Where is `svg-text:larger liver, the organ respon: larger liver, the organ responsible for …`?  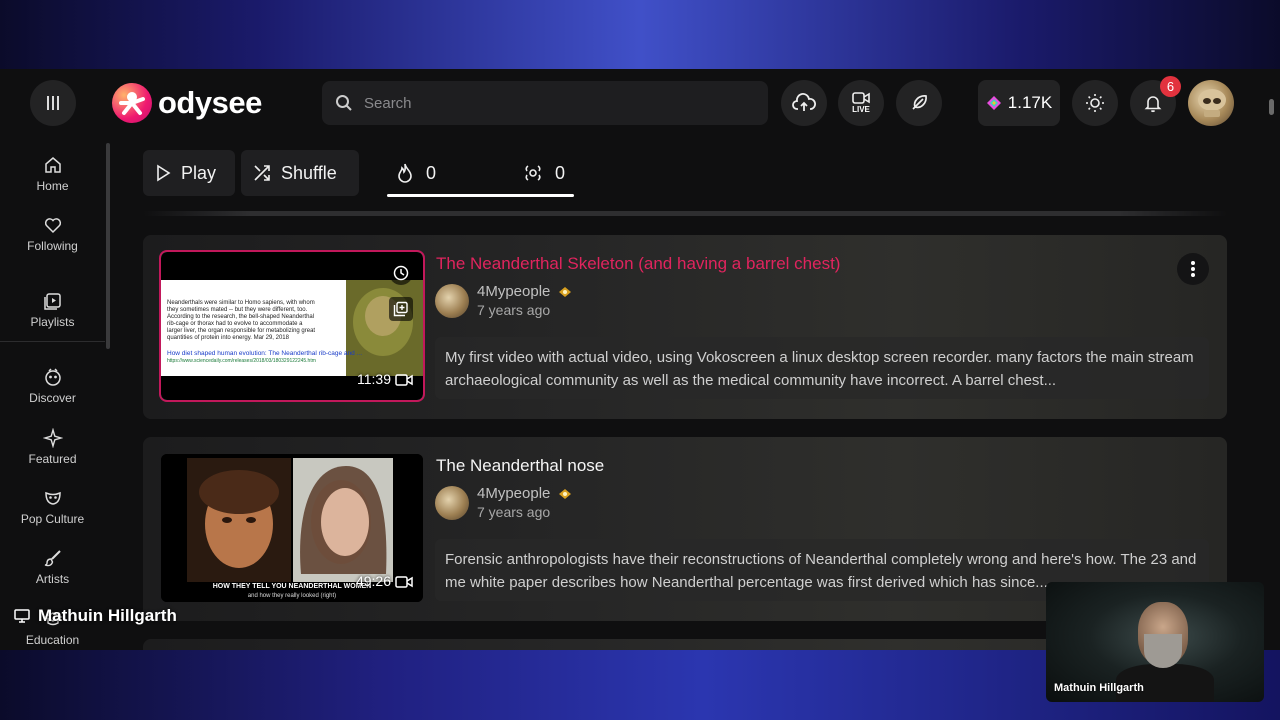
svg-text:larger liver, the organ respon: larger liver, the organ responsible for … is located at coordinates (241, 331).